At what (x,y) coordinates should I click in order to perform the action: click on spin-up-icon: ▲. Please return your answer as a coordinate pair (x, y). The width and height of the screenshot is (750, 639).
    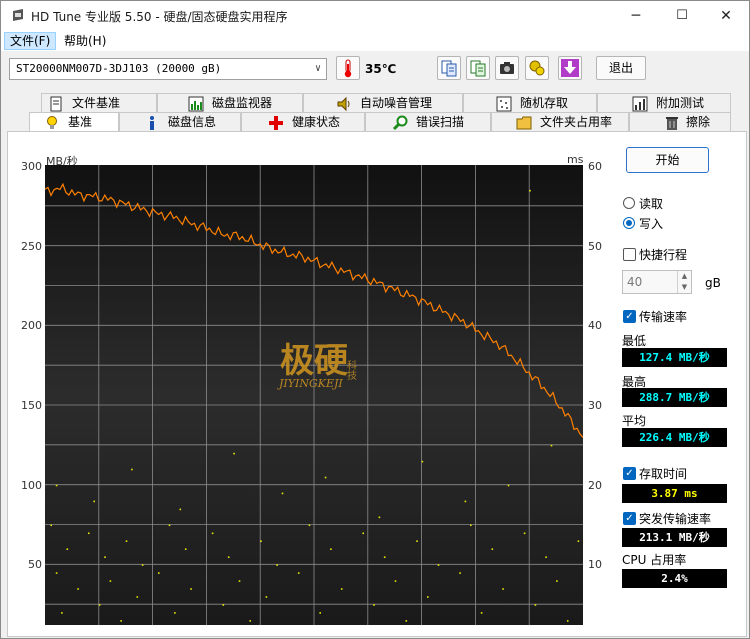
    Looking at the image, I should click on (684, 276).